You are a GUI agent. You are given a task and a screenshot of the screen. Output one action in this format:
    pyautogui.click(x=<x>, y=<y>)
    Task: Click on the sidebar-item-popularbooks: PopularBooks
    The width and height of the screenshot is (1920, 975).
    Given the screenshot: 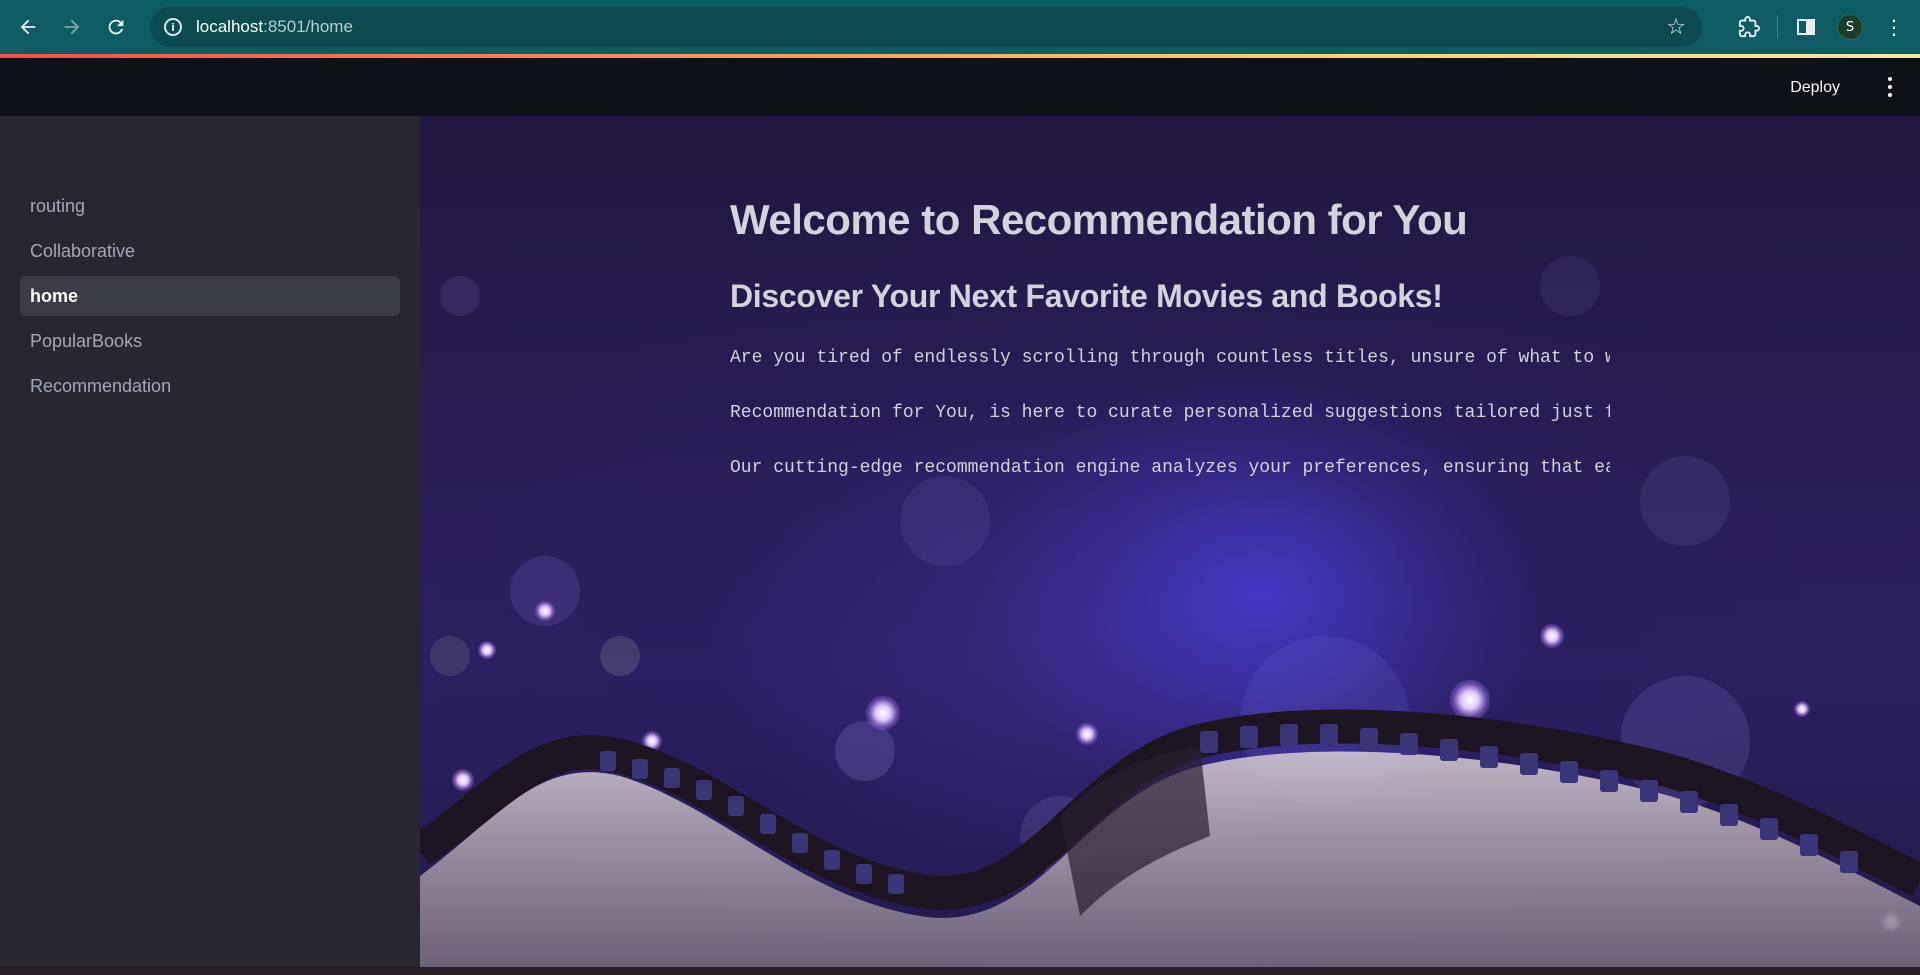 What is the action you would take?
    pyautogui.click(x=210, y=341)
    